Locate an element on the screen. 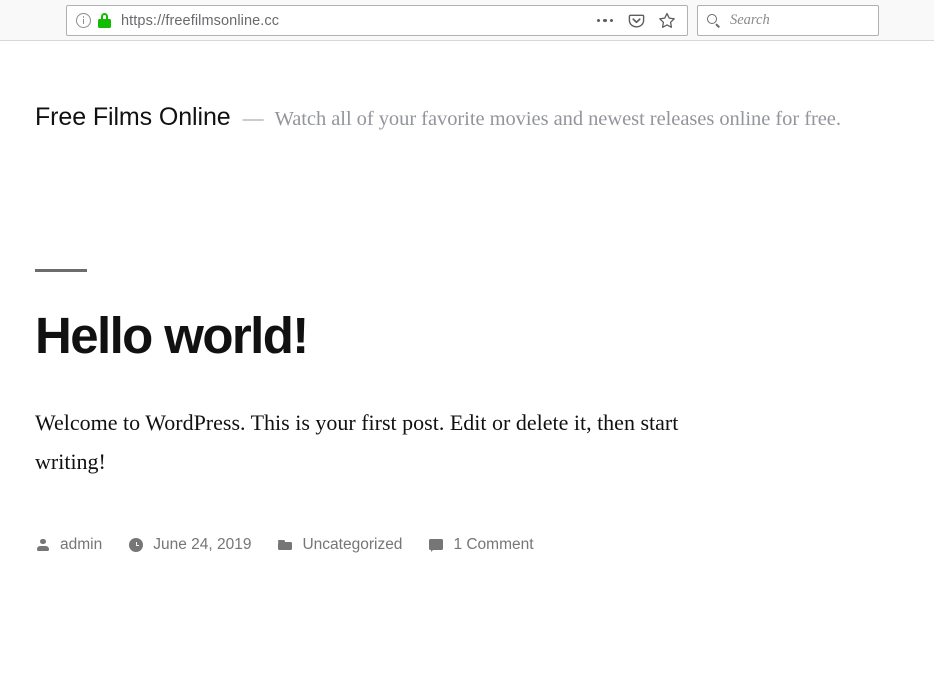 The width and height of the screenshot is (934, 684). post-author-label: admin is located at coordinates (81, 545).